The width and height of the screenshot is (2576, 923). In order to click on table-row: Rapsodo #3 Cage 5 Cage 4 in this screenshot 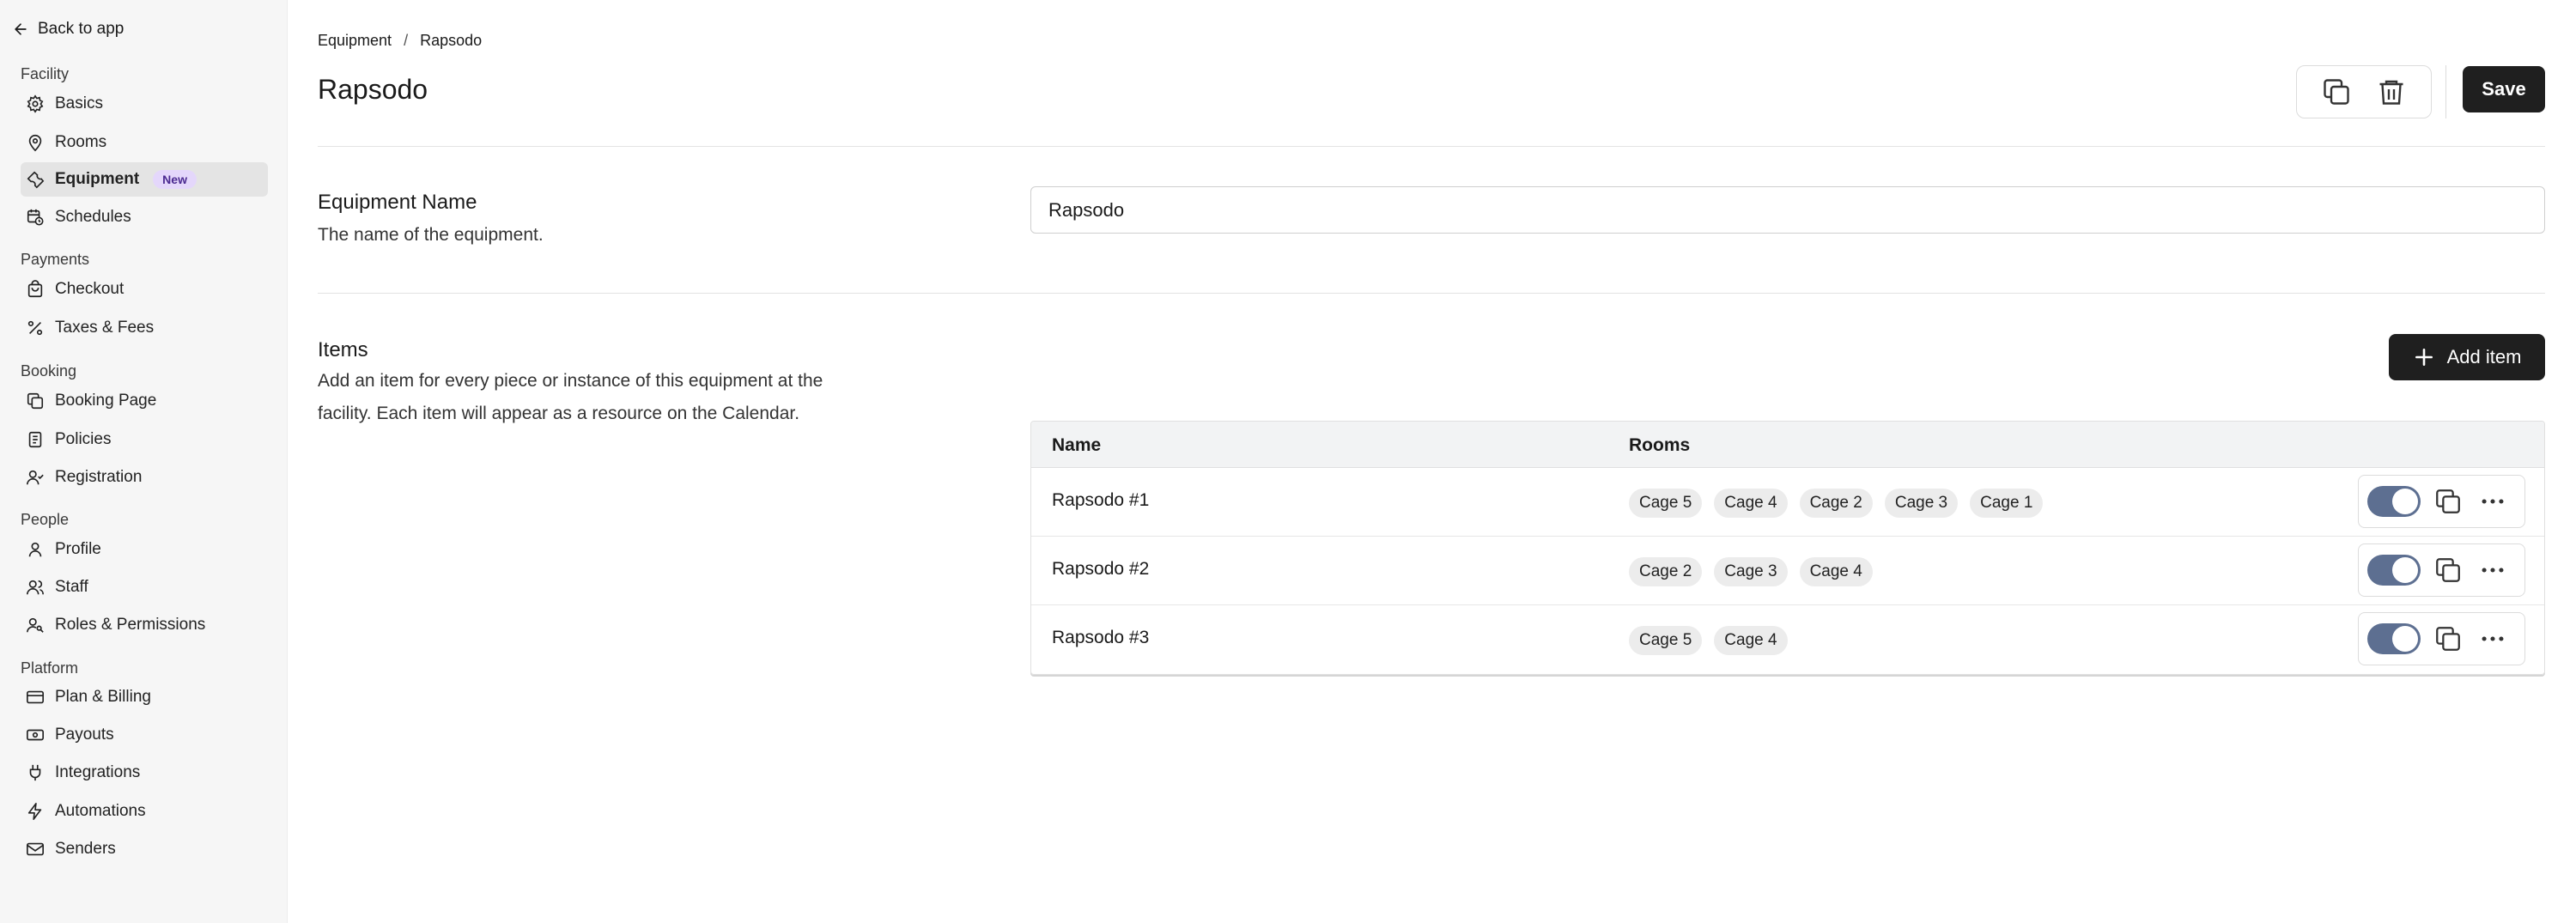, I will do `click(1787, 639)`.